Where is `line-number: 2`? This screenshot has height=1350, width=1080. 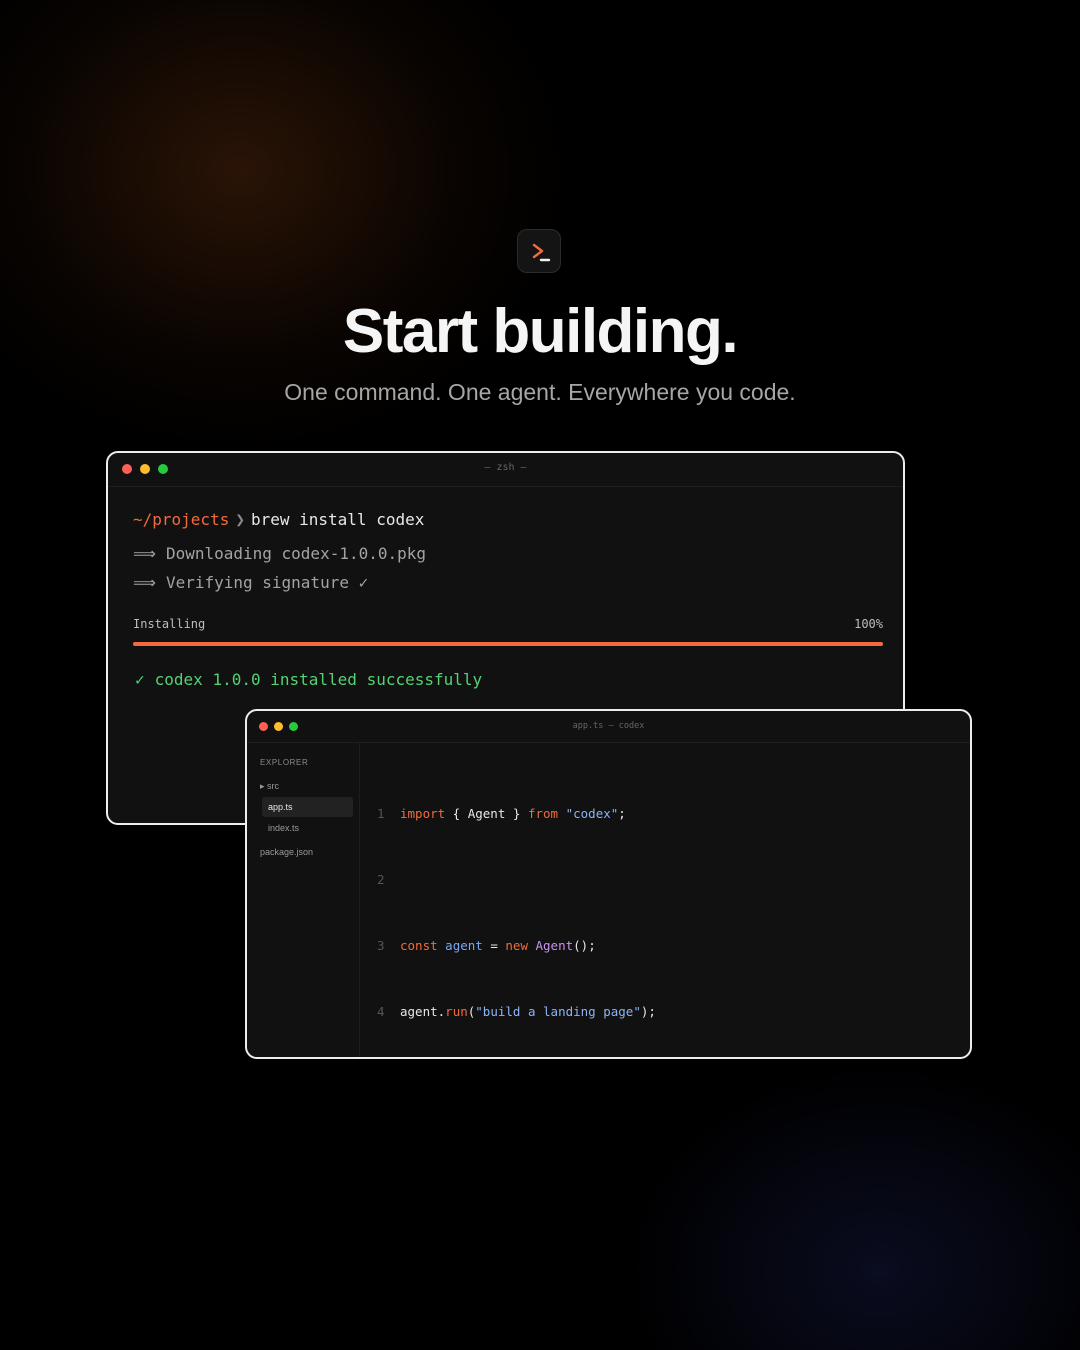 line-number: 2 is located at coordinates (381, 879).